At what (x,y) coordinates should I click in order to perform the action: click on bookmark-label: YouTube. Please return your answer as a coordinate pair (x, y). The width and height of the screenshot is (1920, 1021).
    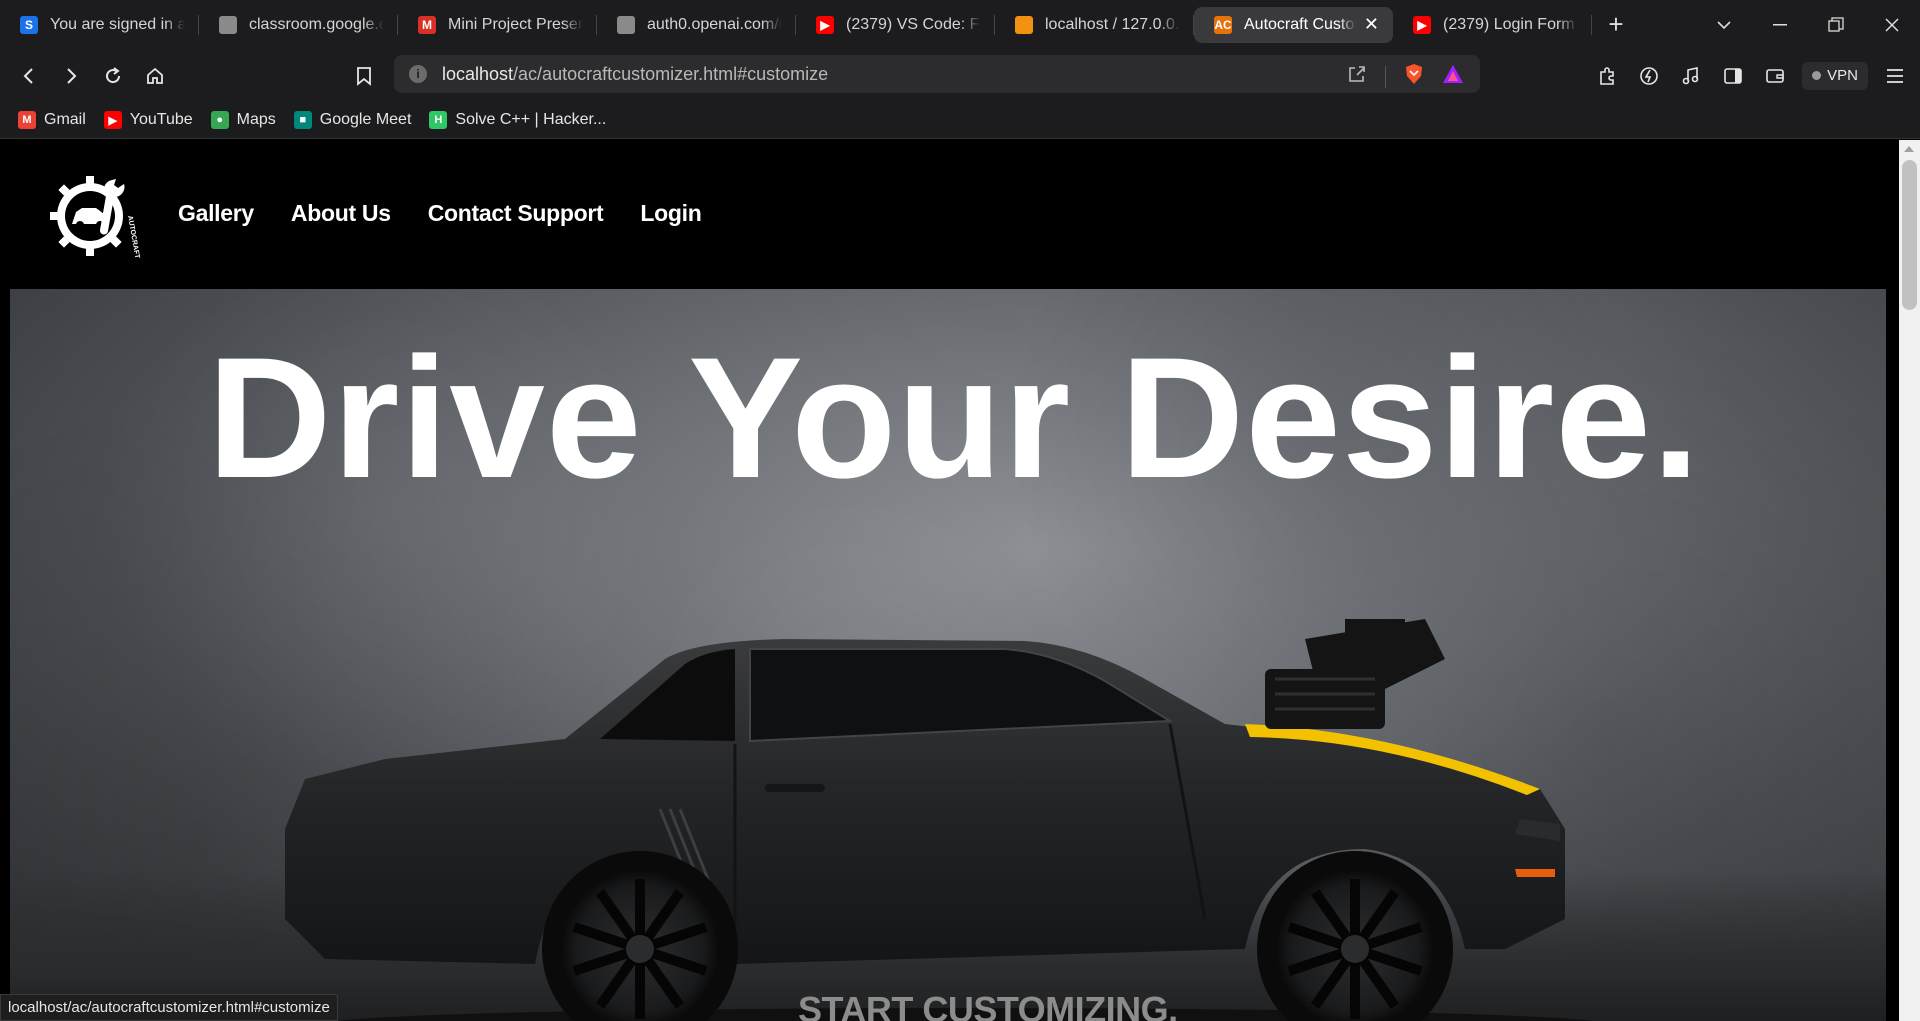
    Looking at the image, I should click on (161, 119).